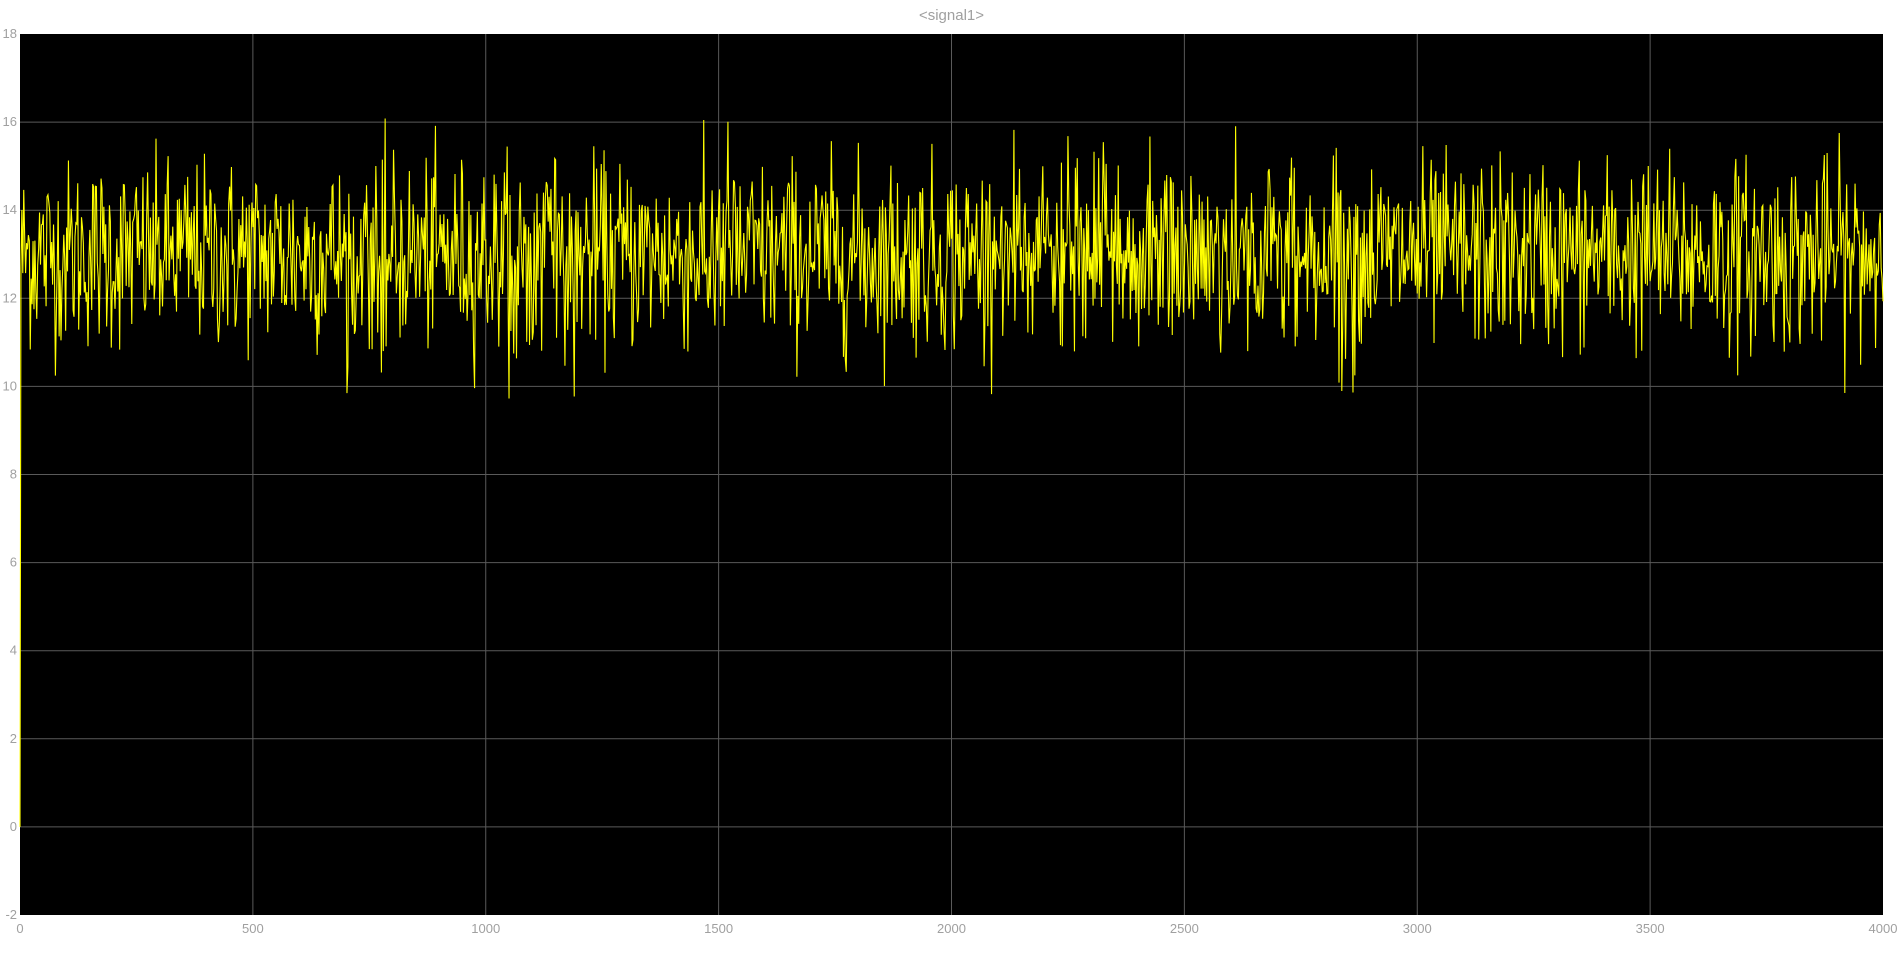 The image size is (1902, 956). Describe the element at coordinates (1184, 928) in the screenshot. I see `x-tick-label: 2500` at that location.